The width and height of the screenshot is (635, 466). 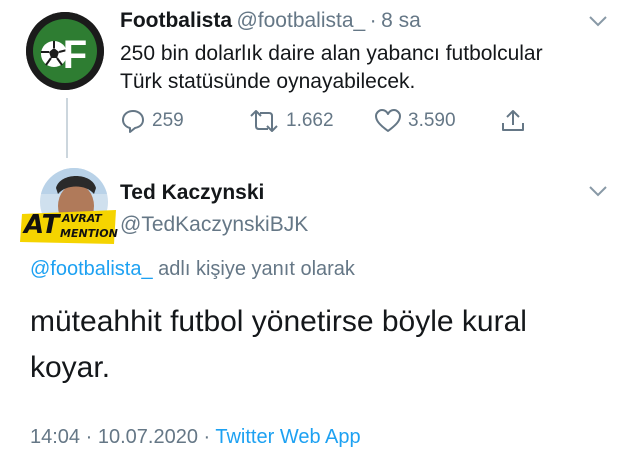 What do you see at coordinates (253, 269) in the screenshot?
I see `reply-to-suffix: adlı kişiye yanıt olarak` at bounding box center [253, 269].